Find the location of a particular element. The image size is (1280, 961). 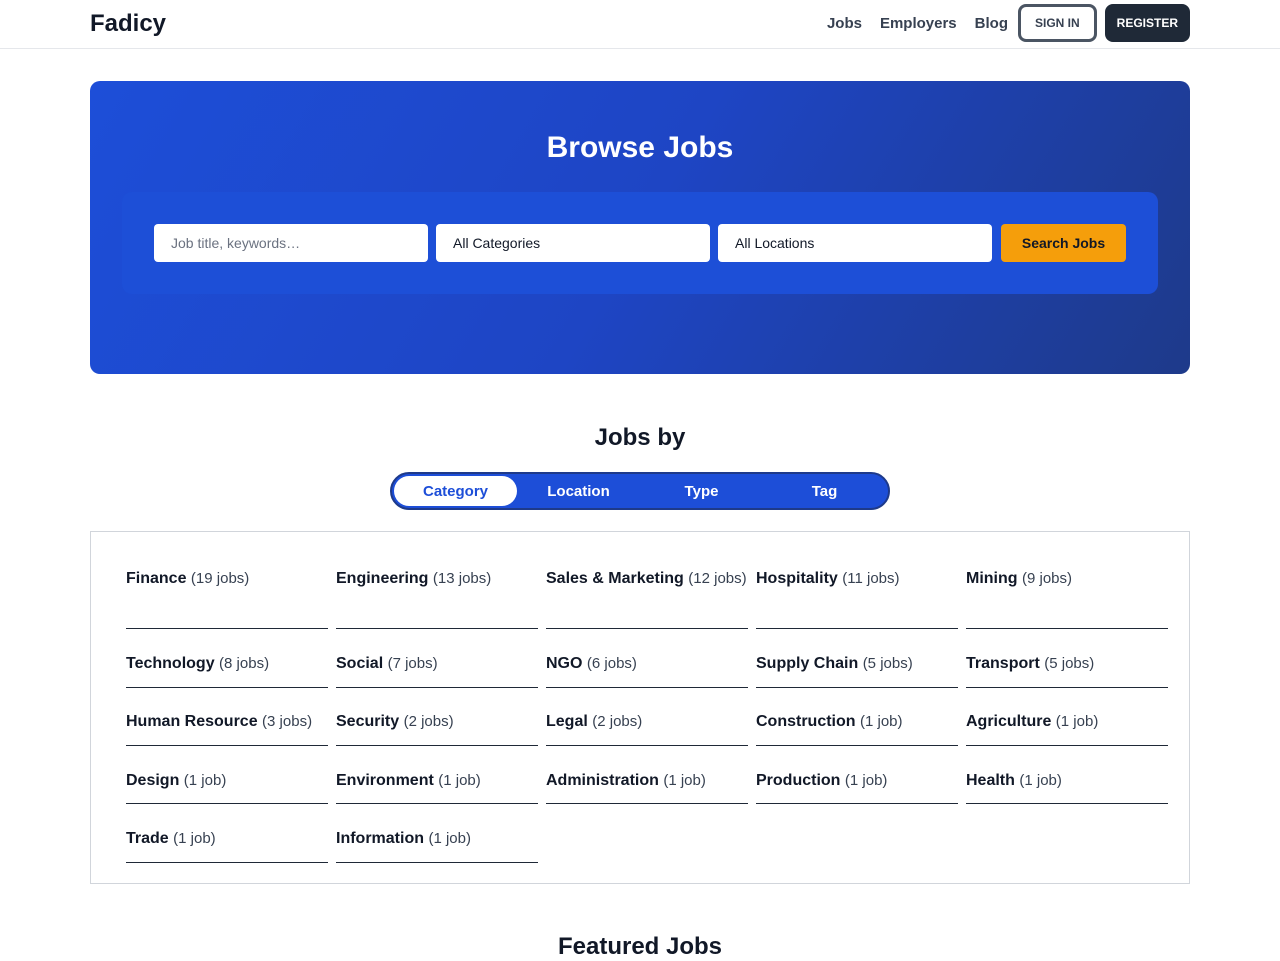

category-count: (3 jobs) is located at coordinates (287, 721).